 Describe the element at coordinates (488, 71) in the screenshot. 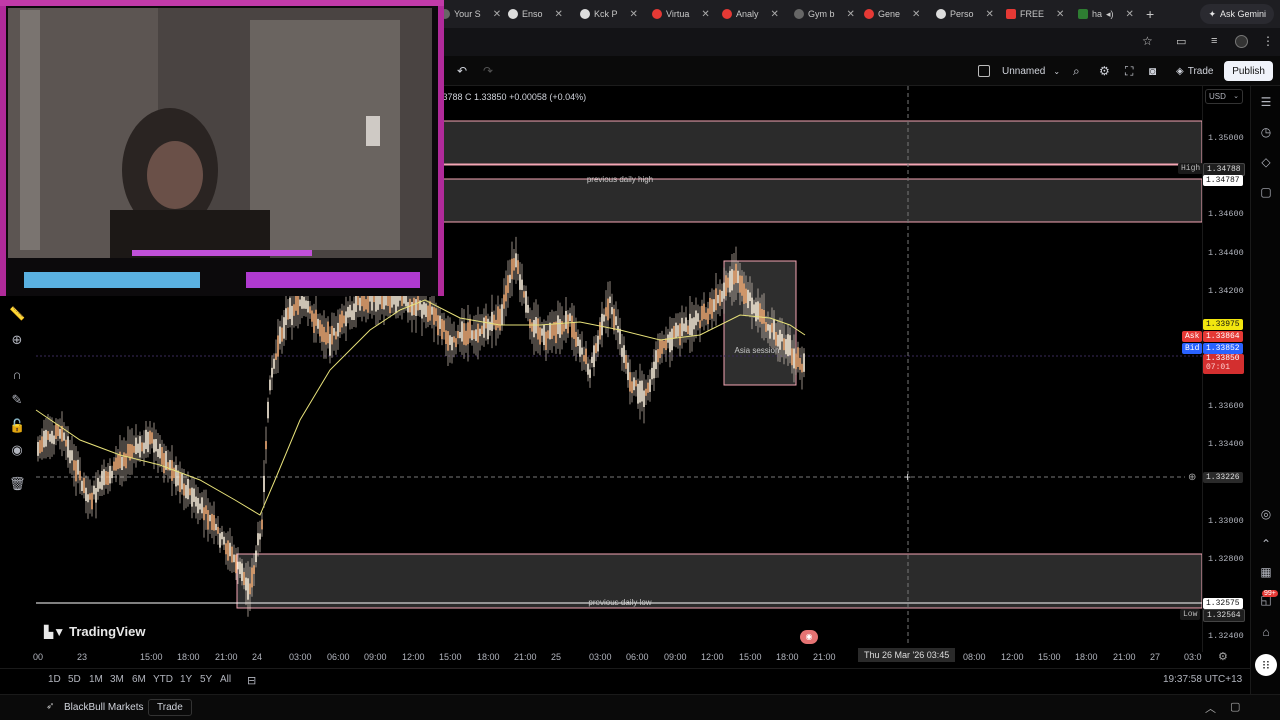

I see `redo-icon: ↷` at that location.